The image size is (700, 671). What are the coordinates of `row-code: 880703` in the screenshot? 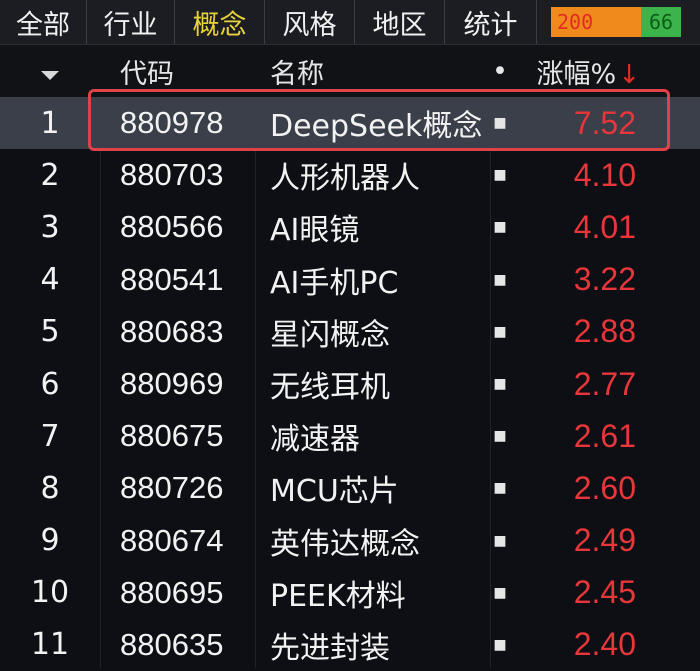 It's located at (172, 175).